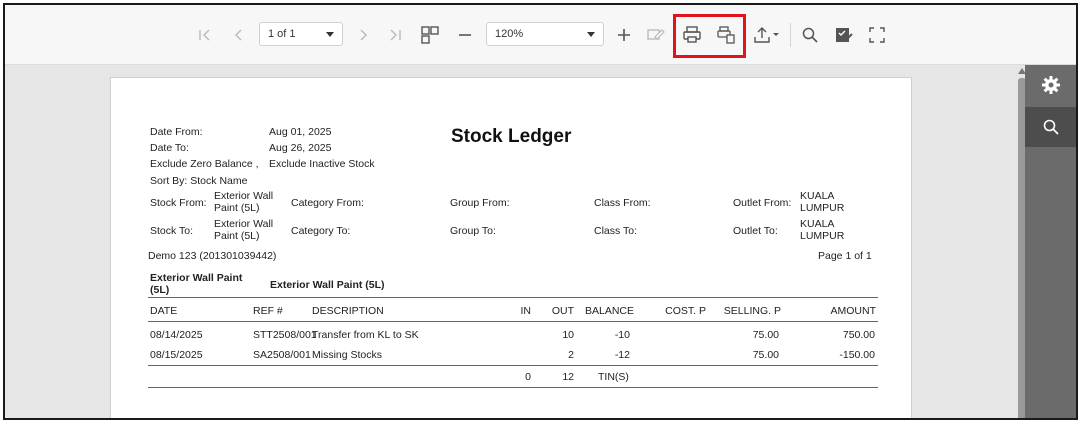  Describe the element at coordinates (528, 377) in the screenshot. I see `total-in: 0` at that location.